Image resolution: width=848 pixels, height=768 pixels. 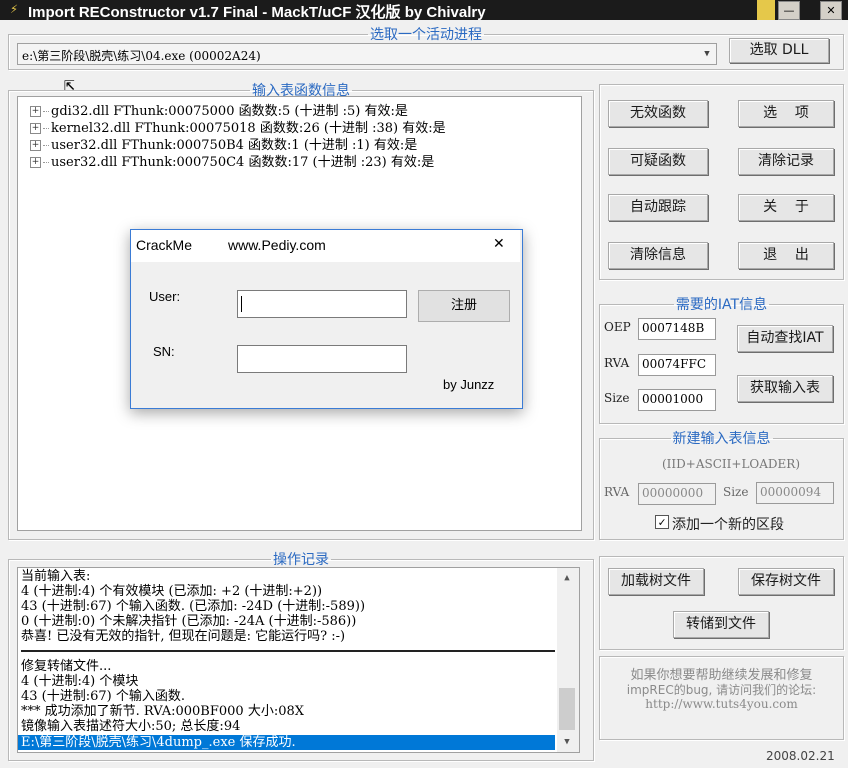 I want to click on sn-label: SN:, so click(x=164, y=351).